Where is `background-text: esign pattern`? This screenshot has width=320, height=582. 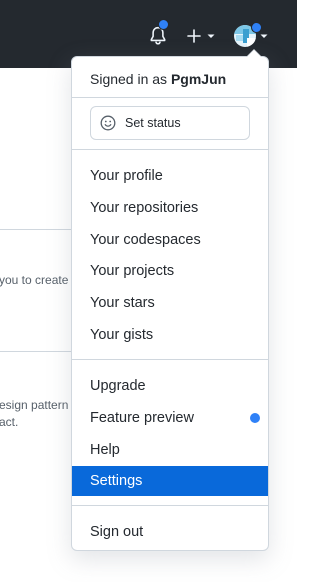 background-text: esign pattern is located at coordinates (34, 405).